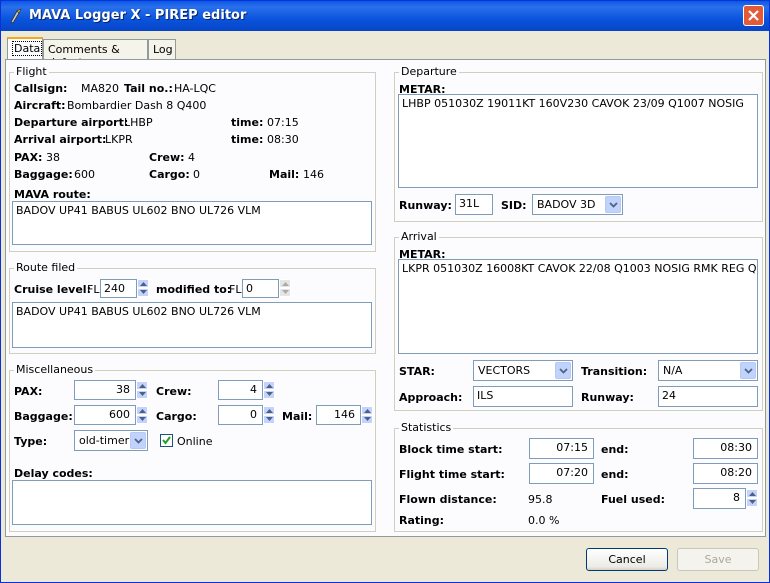 This screenshot has width=770, height=583. Describe the element at coordinates (260, 288) in the screenshot. I see `modified-level-input: 0` at that location.